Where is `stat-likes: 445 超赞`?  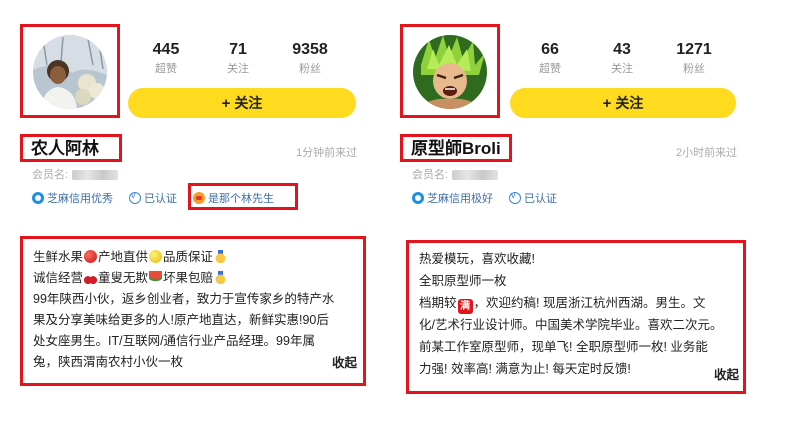 stat-likes: 445 超赞 is located at coordinates (166, 58).